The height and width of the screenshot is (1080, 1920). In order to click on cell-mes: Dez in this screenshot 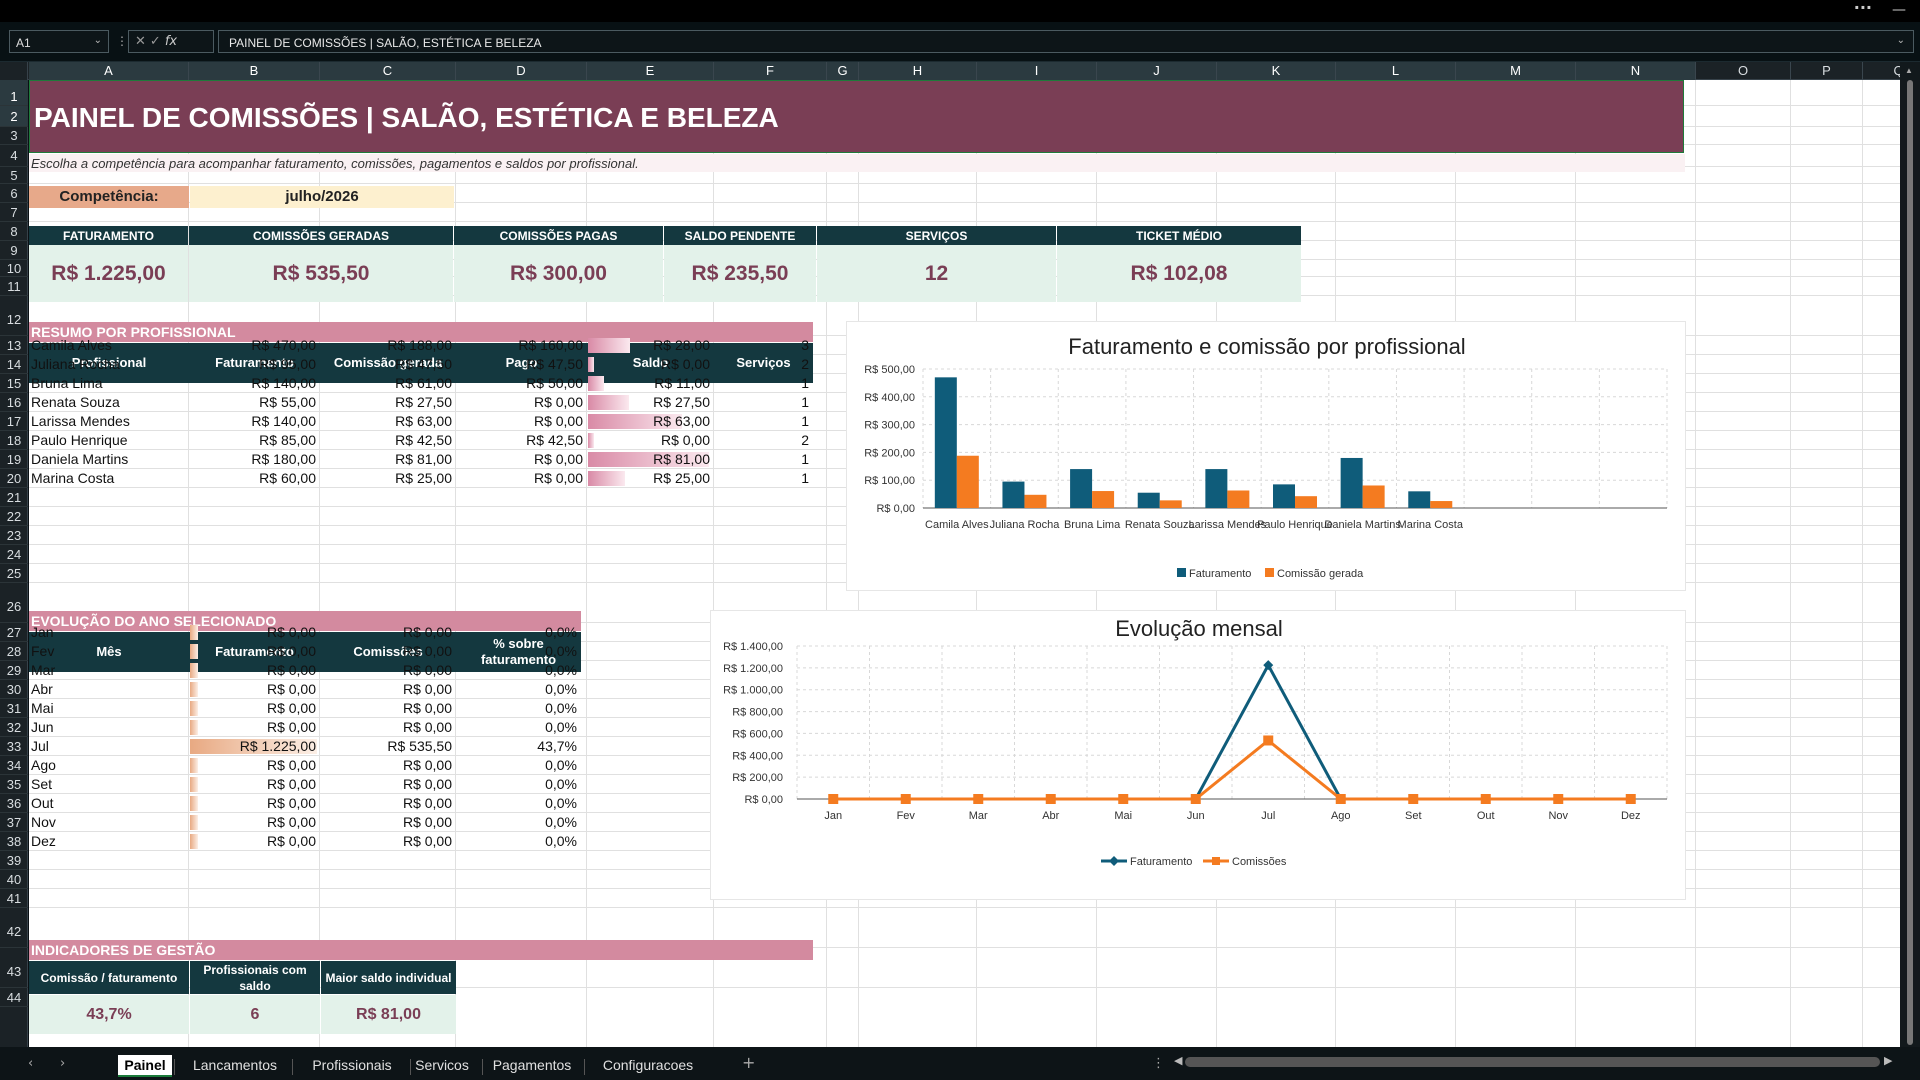, I will do `click(43, 841)`.